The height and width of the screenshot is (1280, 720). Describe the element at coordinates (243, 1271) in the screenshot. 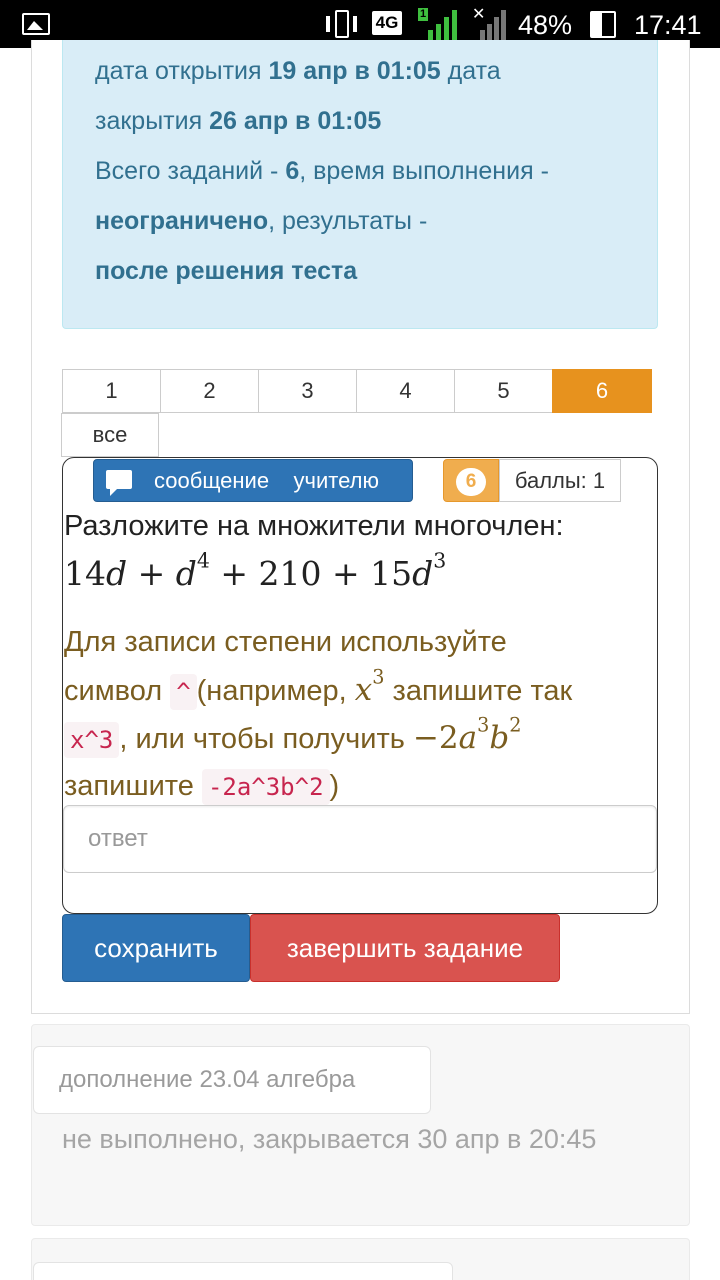

I see `assignment-title-button-next` at that location.